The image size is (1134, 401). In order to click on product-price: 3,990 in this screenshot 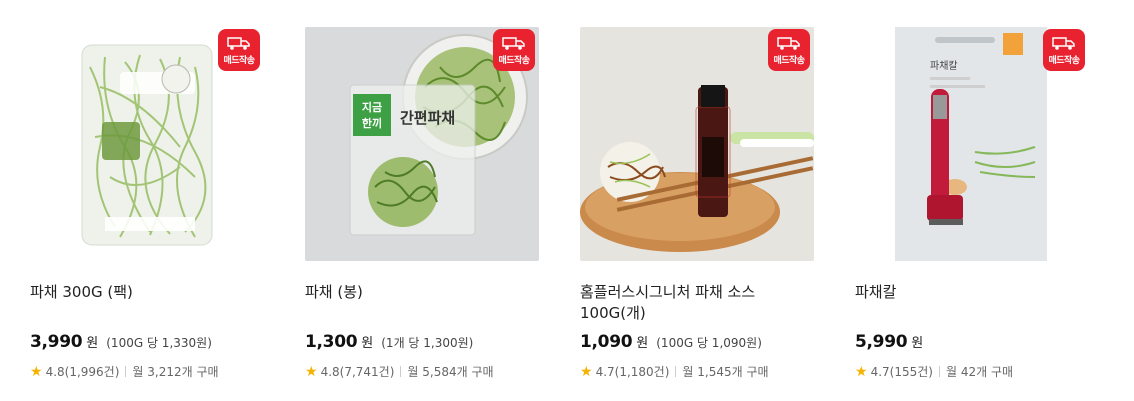, I will do `click(56, 342)`.